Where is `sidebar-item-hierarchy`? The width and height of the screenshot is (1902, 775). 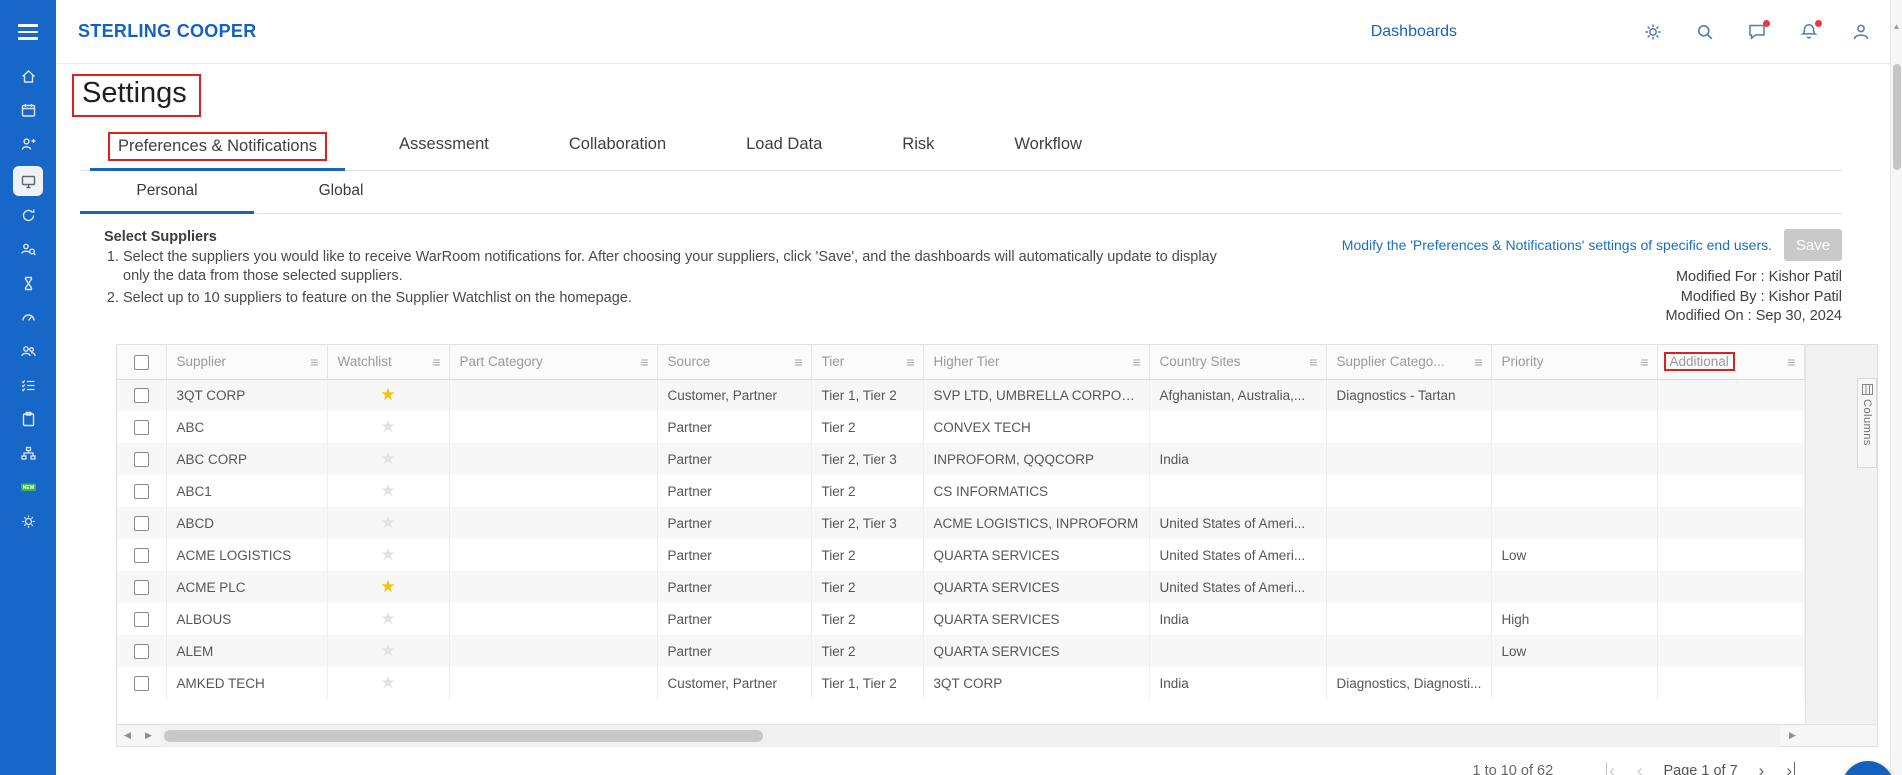
sidebar-item-hierarchy is located at coordinates (28, 453).